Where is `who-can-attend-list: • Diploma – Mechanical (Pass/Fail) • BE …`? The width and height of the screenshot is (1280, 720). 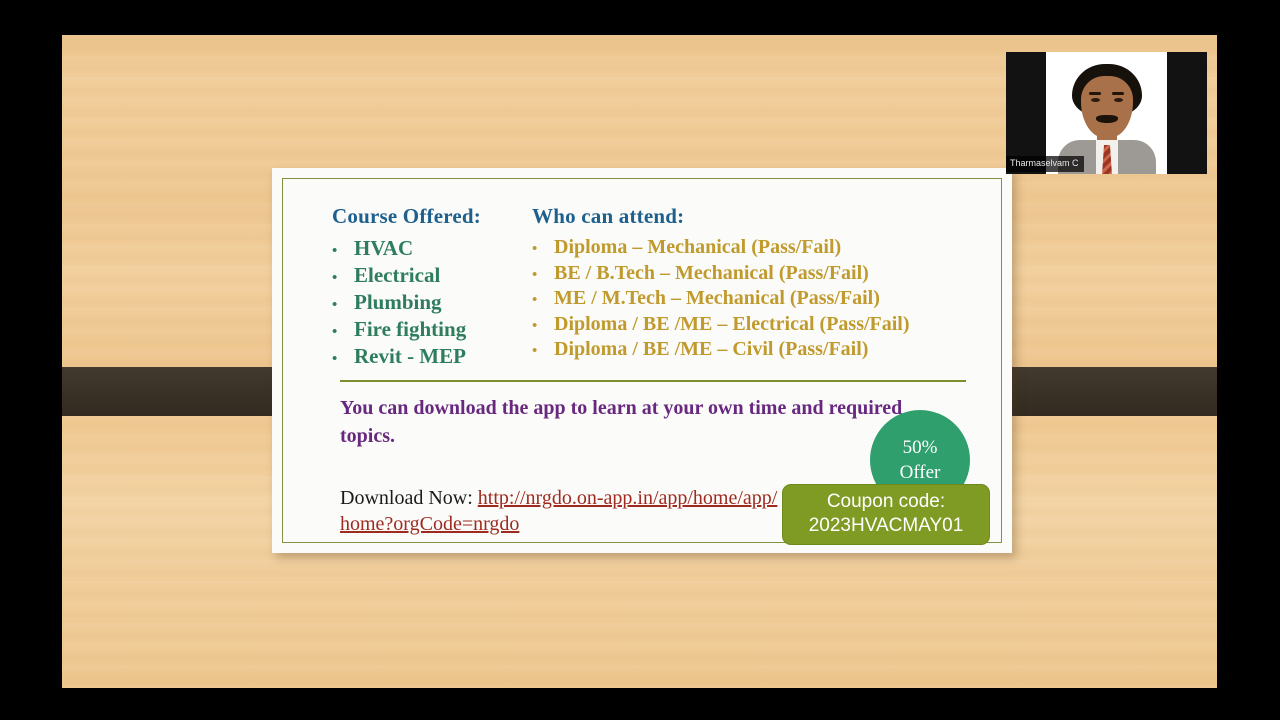 who-can-attend-list: • Diploma – Mechanical (Pass/Fail) • BE … is located at coordinates (754, 299).